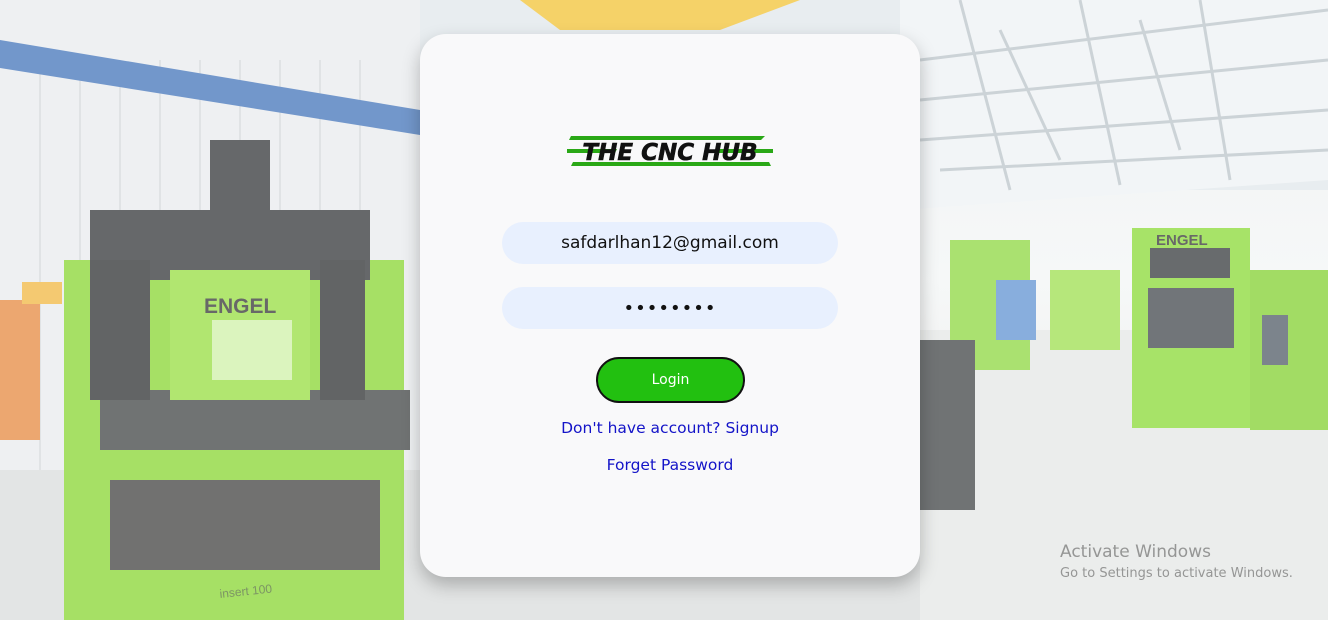  I want to click on password-field, so click(670, 308).